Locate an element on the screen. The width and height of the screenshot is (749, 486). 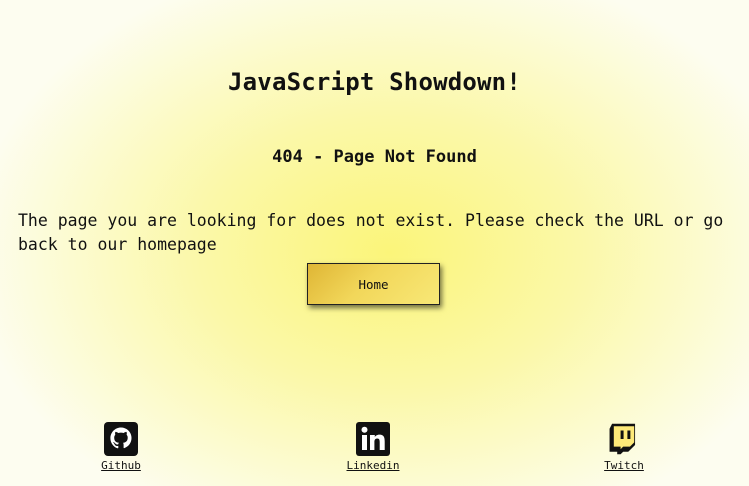
footer-link-label: Twitch is located at coordinates (624, 465).